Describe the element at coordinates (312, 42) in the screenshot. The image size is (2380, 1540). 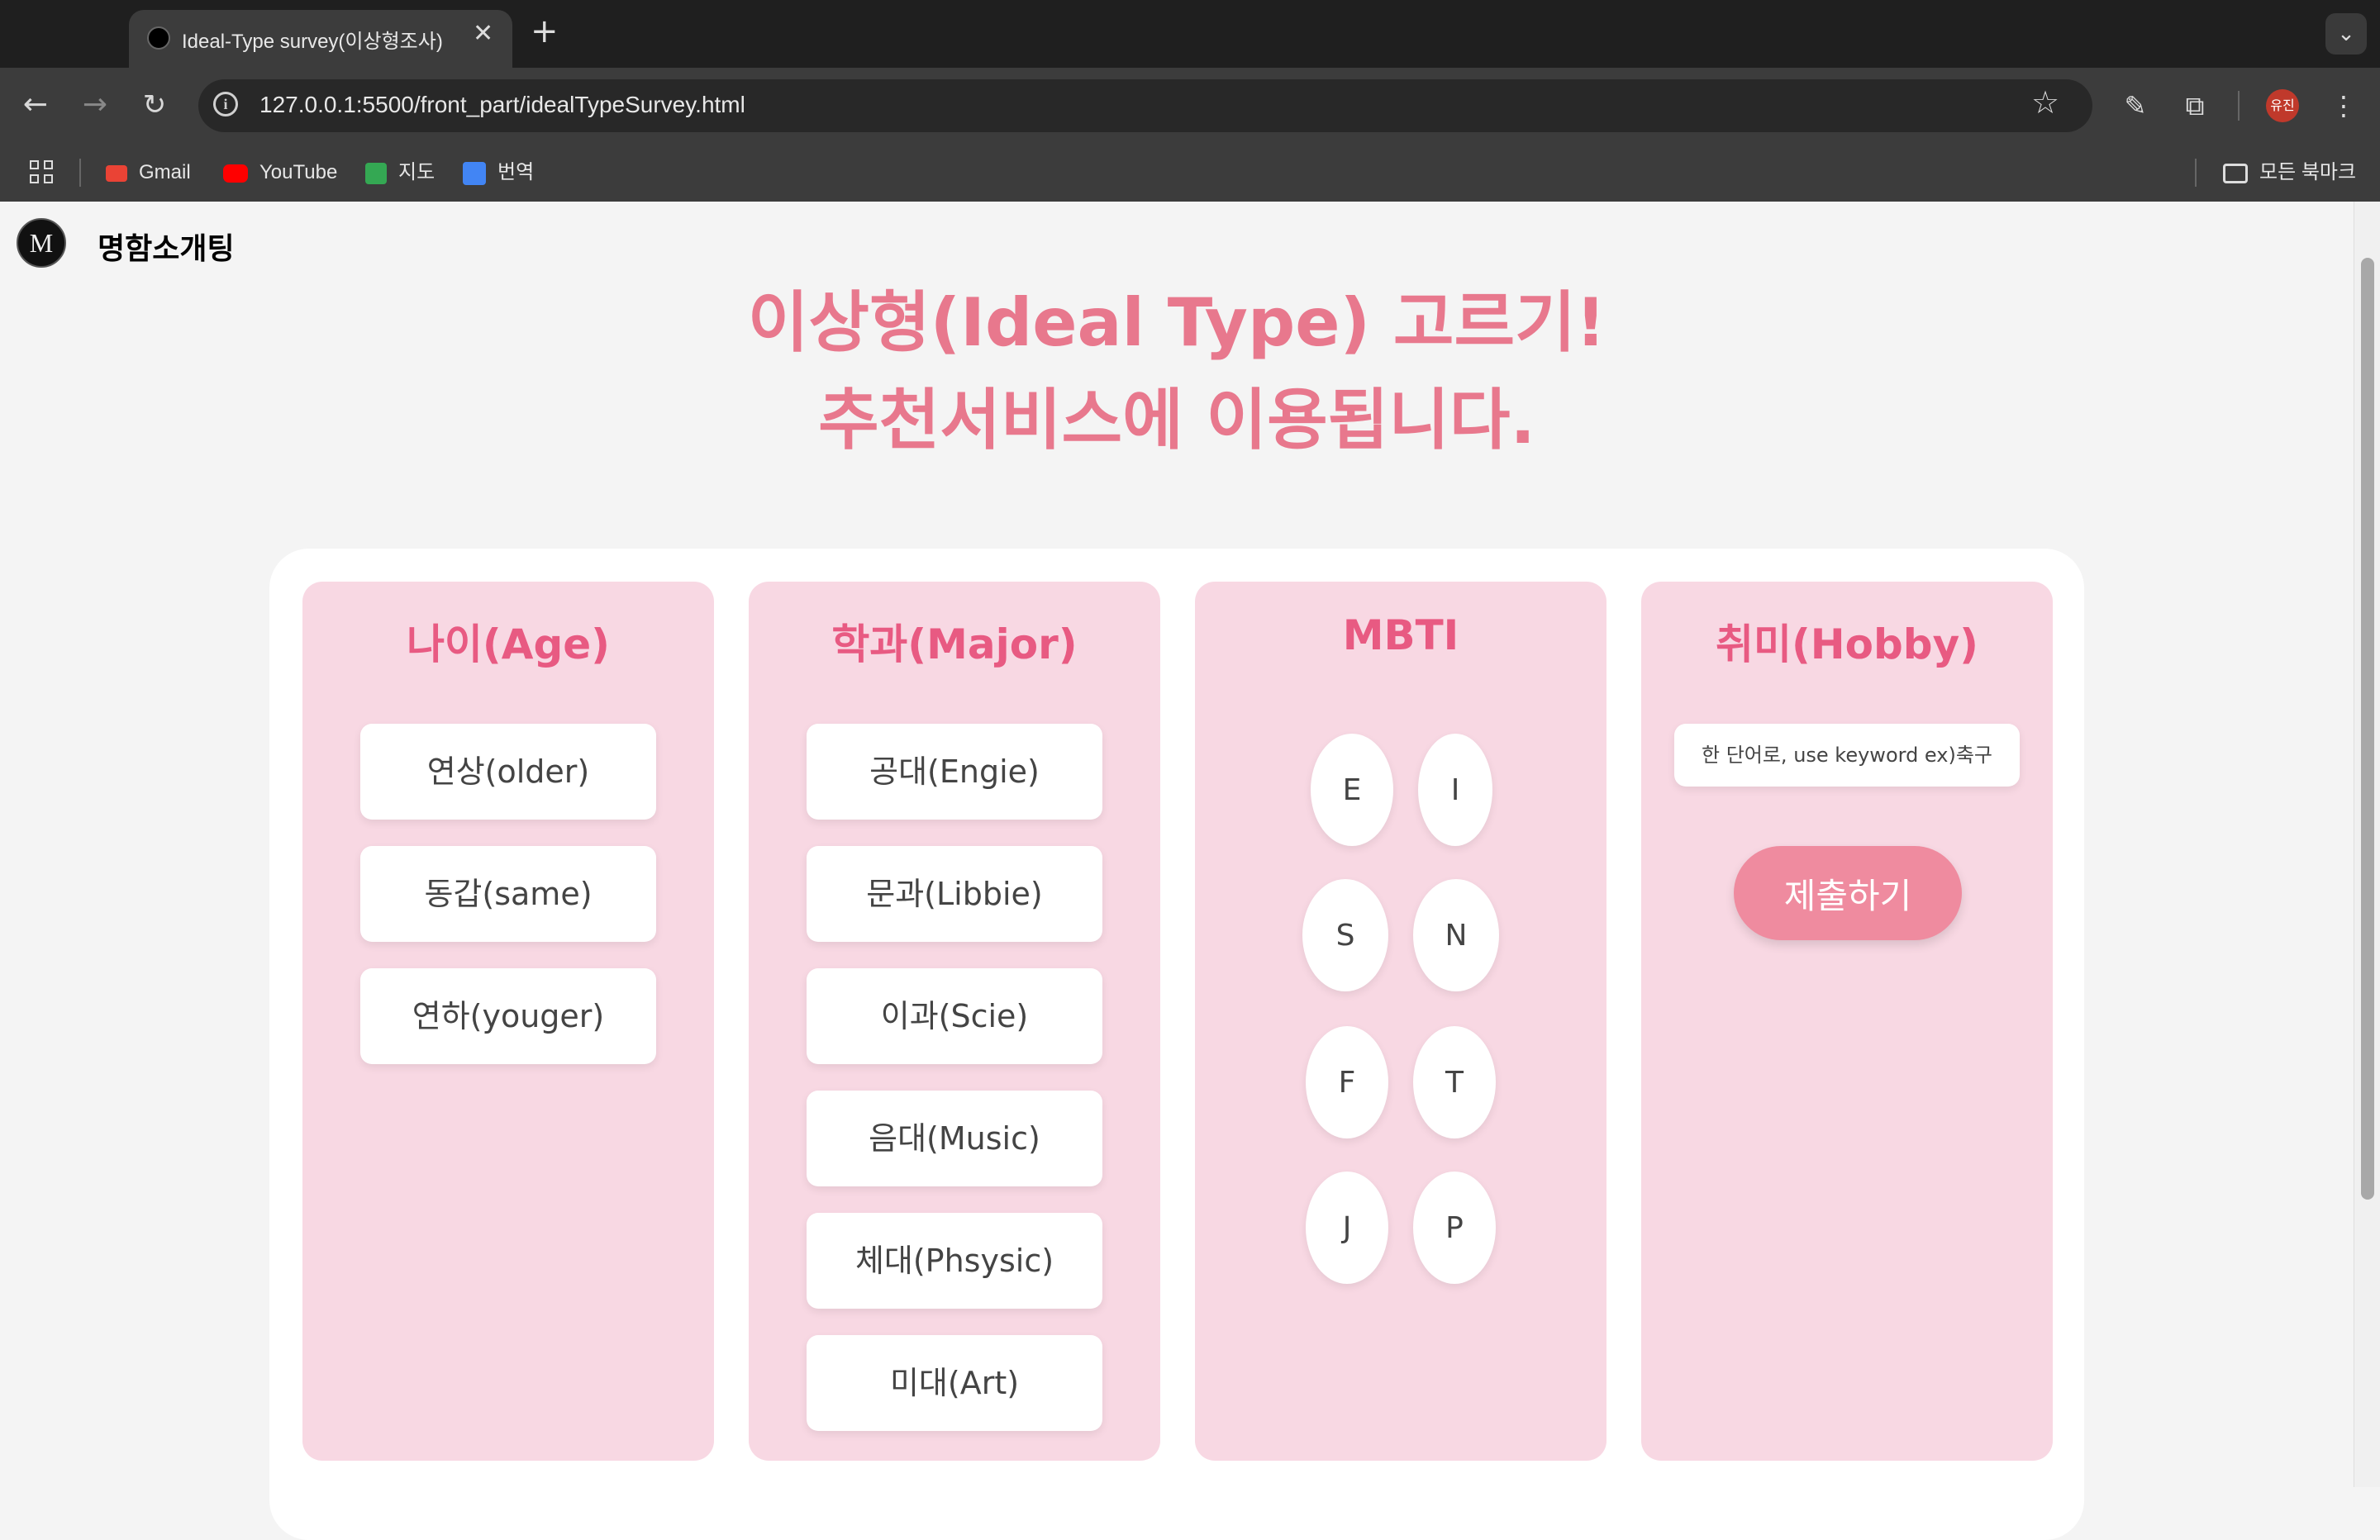
I see `tab-title: Ideal-Type survey(이상형조사)` at that location.